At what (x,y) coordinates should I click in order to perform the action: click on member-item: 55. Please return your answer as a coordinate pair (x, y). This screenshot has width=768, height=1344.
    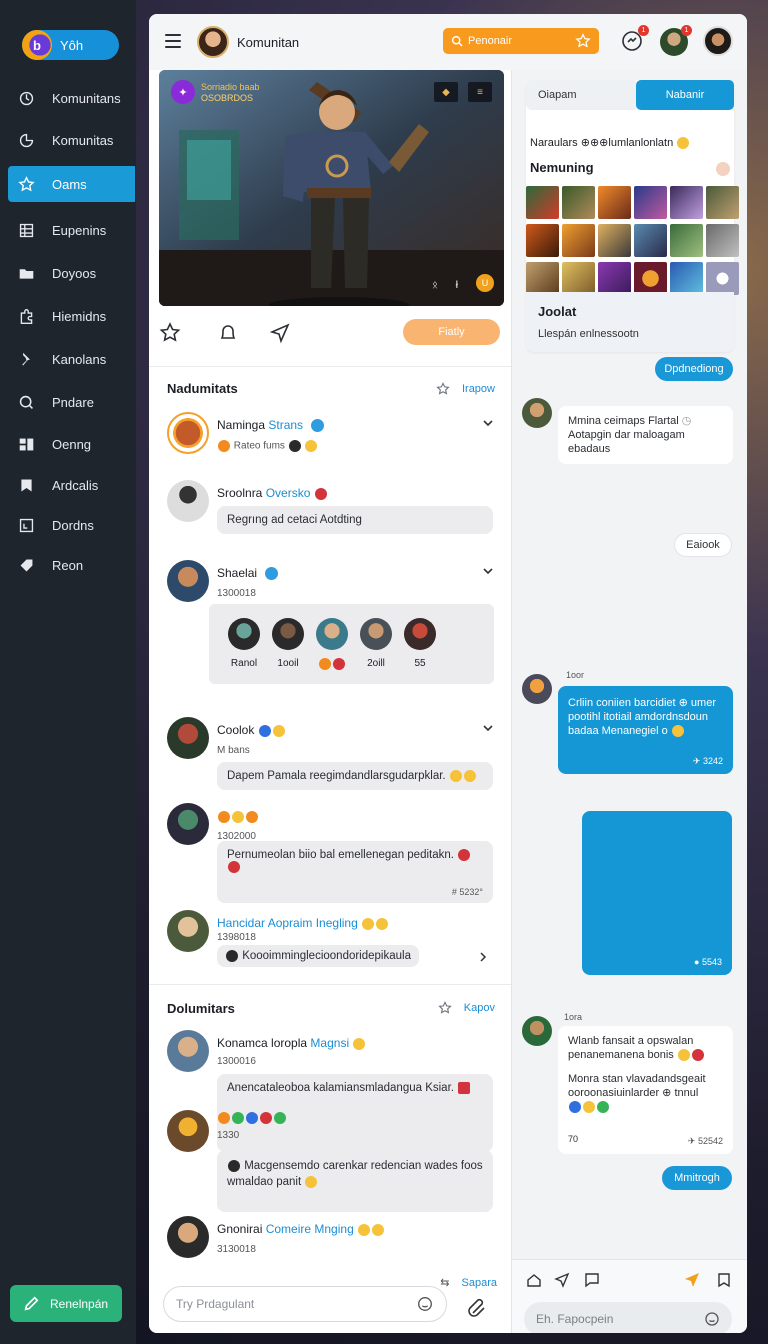
    Looking at the image, I should click on (420, 643).